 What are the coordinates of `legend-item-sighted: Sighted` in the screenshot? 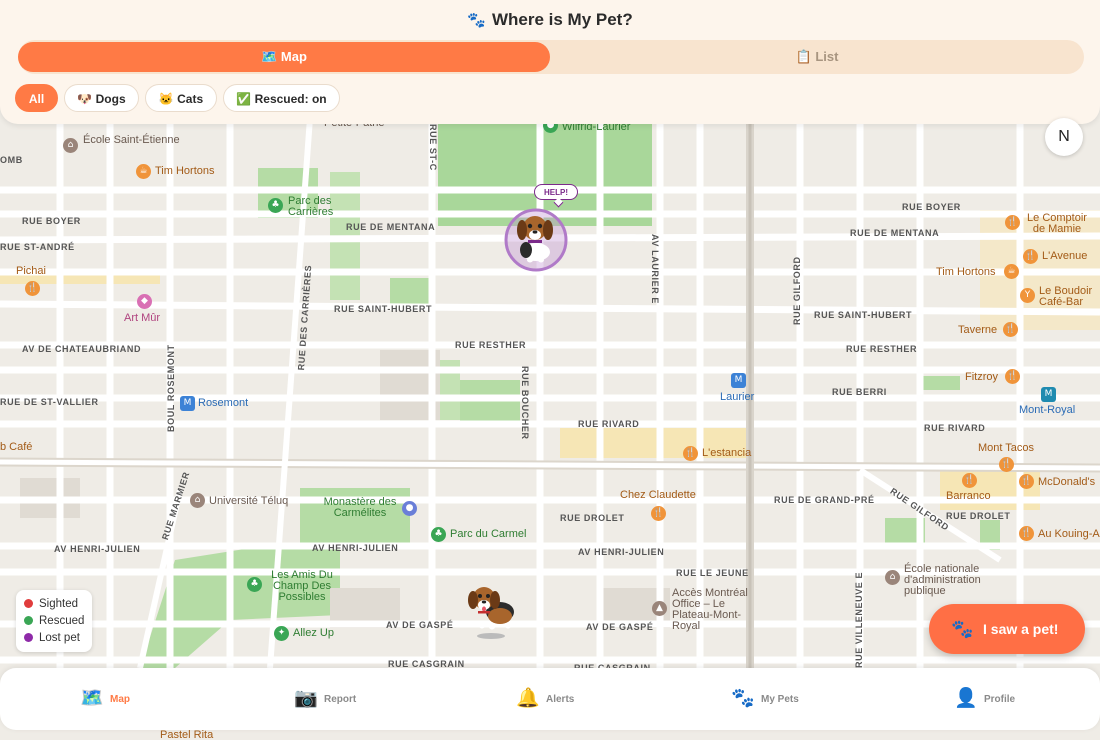 It's located at (51, 604).